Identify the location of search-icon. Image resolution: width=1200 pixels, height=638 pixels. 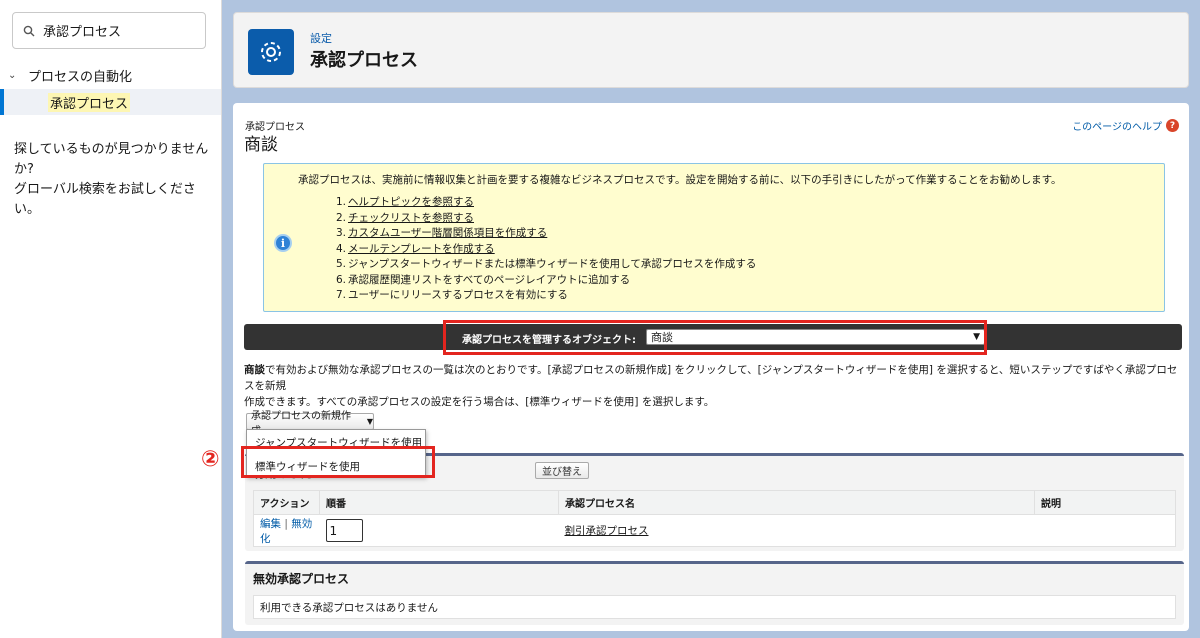
(29, 30).